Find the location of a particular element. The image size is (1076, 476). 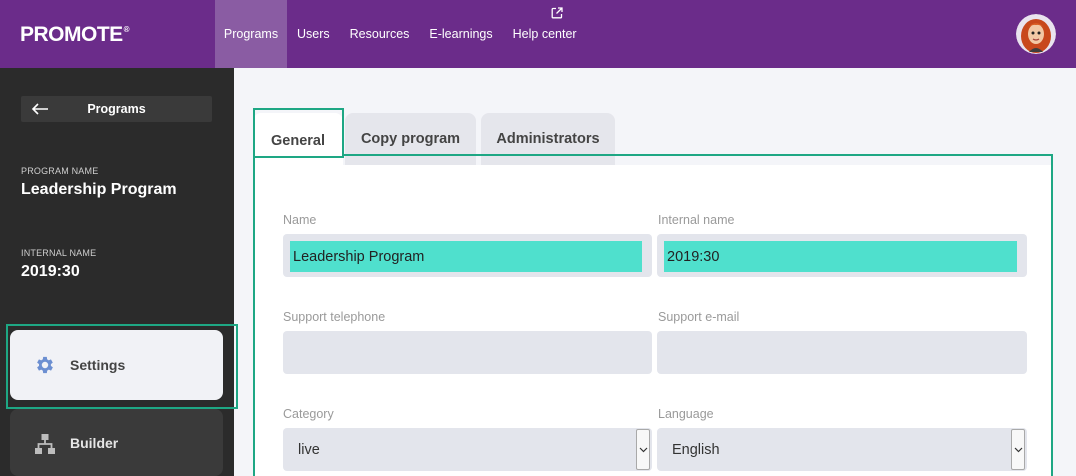

sidebar-item-label: Settings is located at coordinates (98, 365).